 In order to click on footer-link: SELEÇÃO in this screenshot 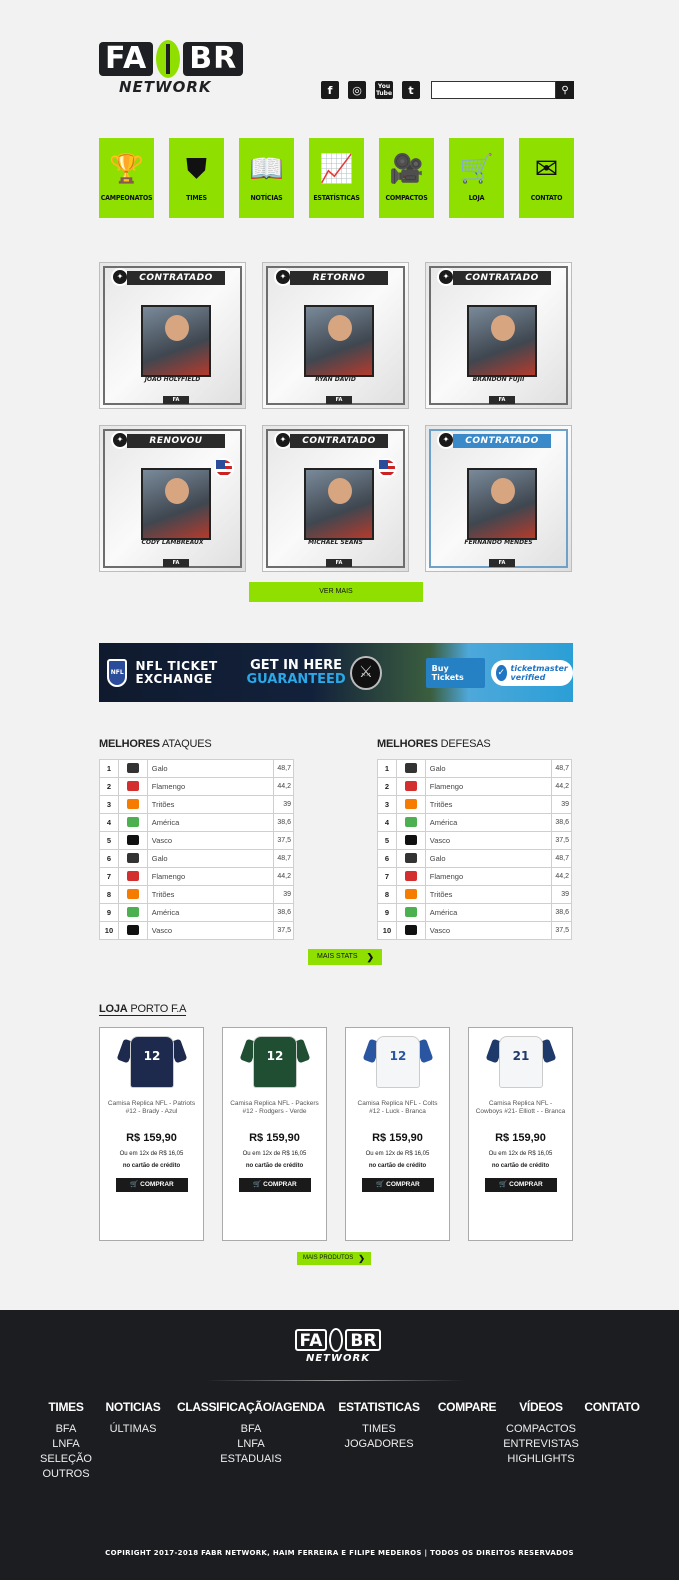, I will do `click(66, 1459)`.